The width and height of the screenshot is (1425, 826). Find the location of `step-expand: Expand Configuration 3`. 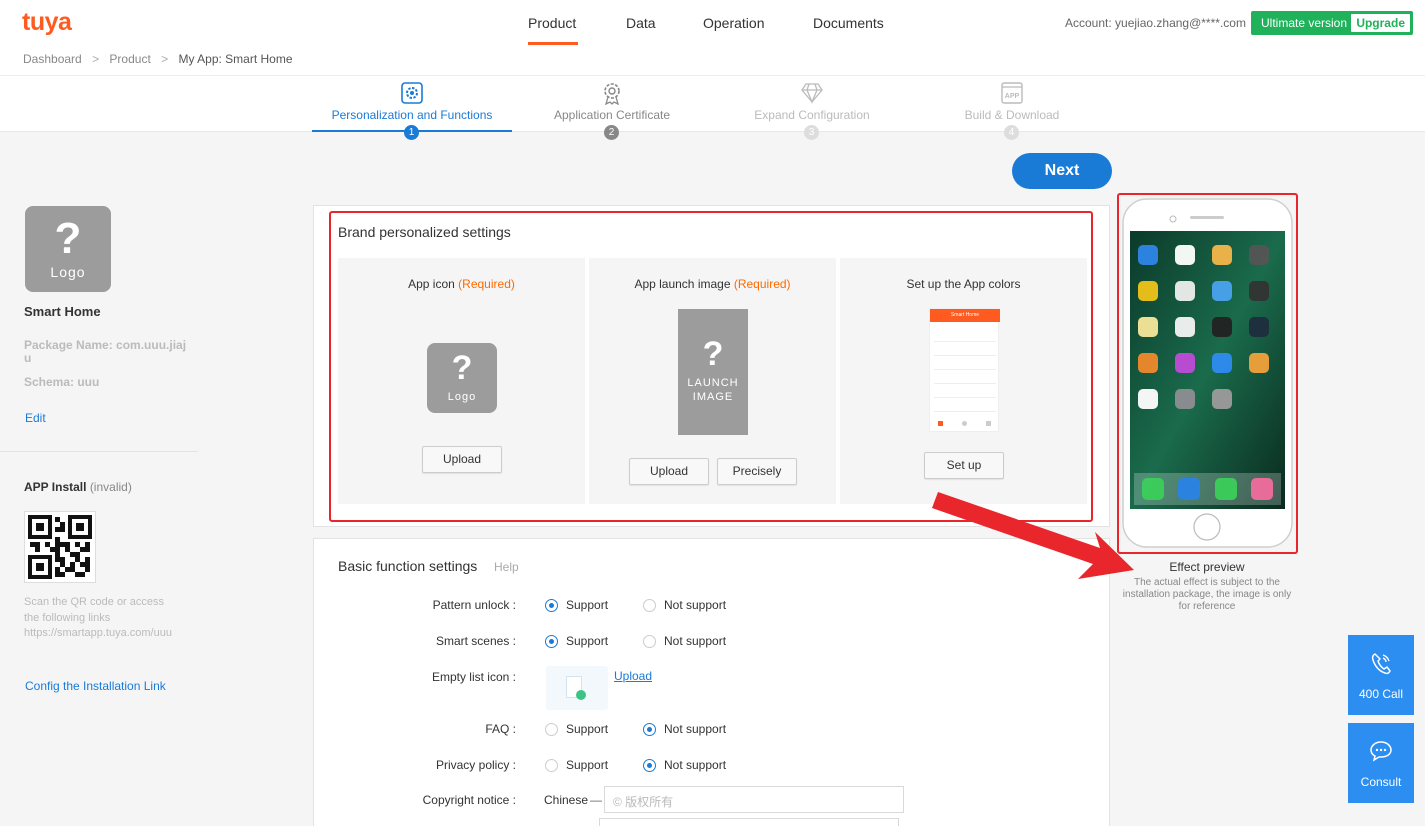

step-expand: Expand Configuration 3 is located at coordinates (812, 108).